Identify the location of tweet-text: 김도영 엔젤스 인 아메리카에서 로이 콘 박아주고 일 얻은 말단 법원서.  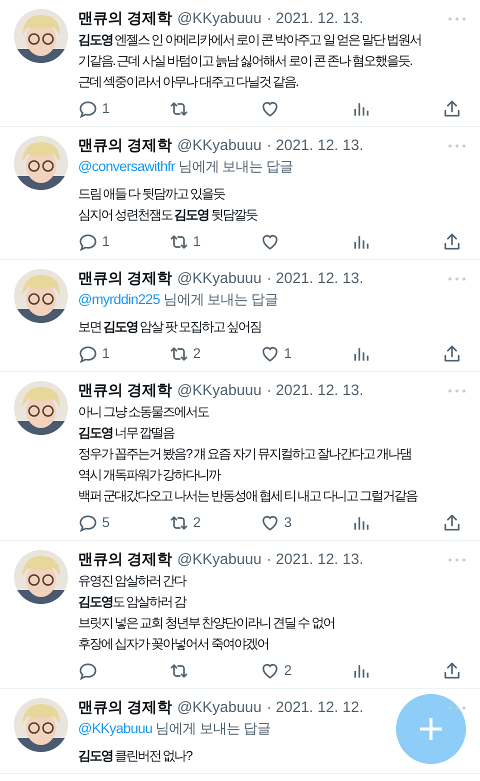
(250, 40).